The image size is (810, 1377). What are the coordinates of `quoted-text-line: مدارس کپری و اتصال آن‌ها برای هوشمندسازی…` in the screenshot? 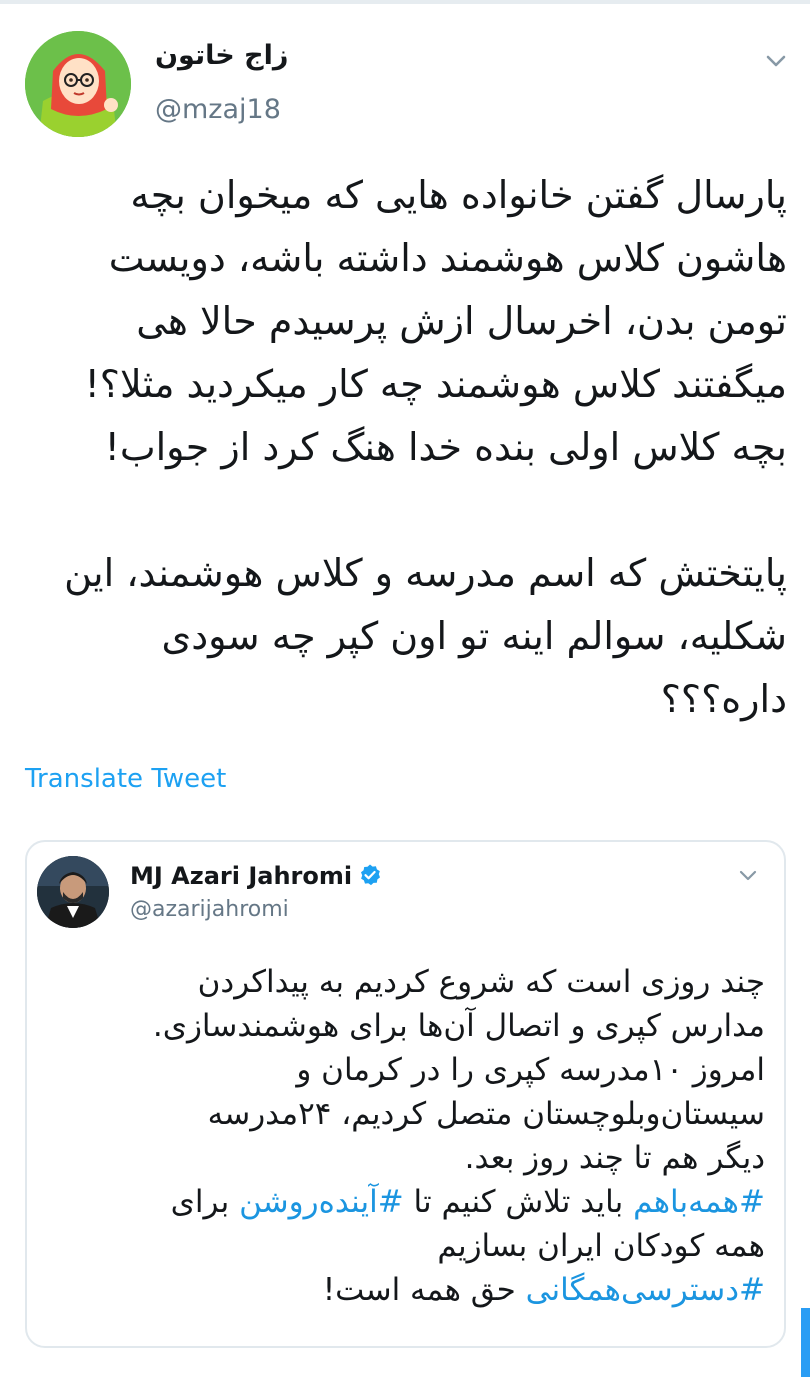 It's located at (458, 1026).